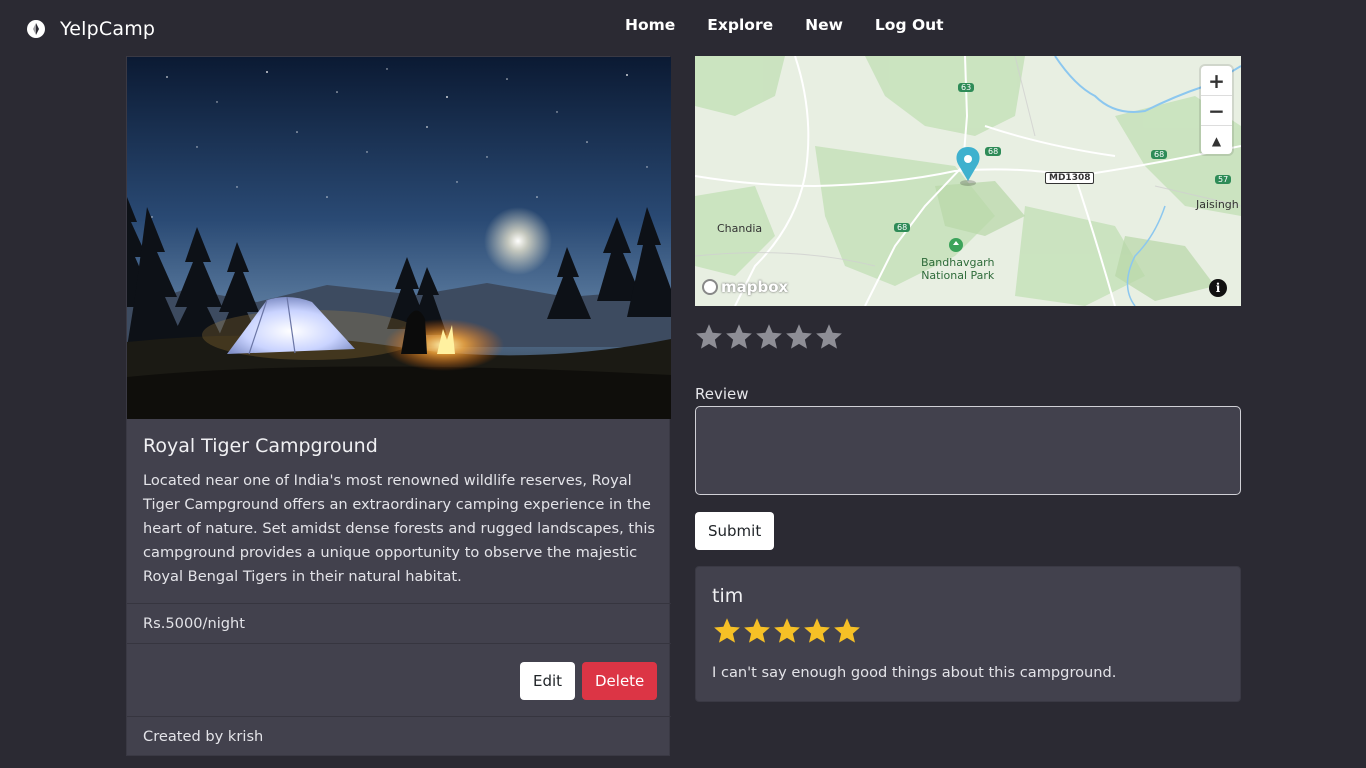  Describe the element at coordinates (722, 394) in the screenshot. I see `review-label: Review` at that location.